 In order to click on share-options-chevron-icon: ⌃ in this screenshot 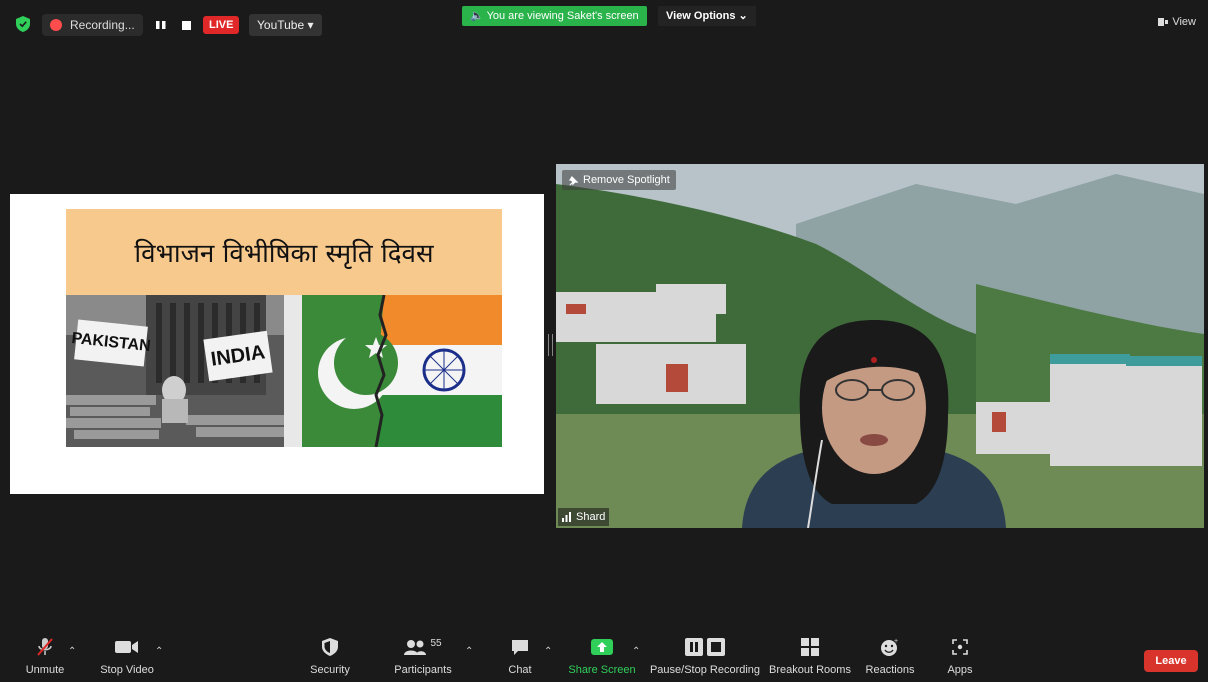, I will do `click(636, 651)`.